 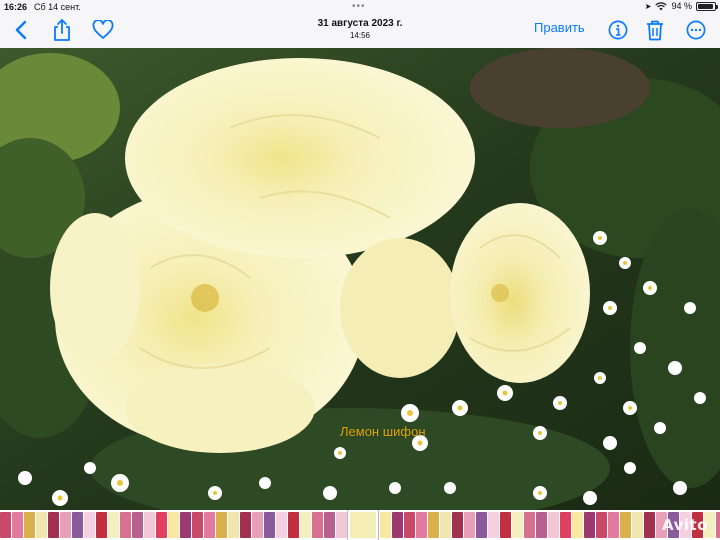 I want to click on photo-date-header: 31 августа 2023 г. 14:56, so click(x=360, y=29).